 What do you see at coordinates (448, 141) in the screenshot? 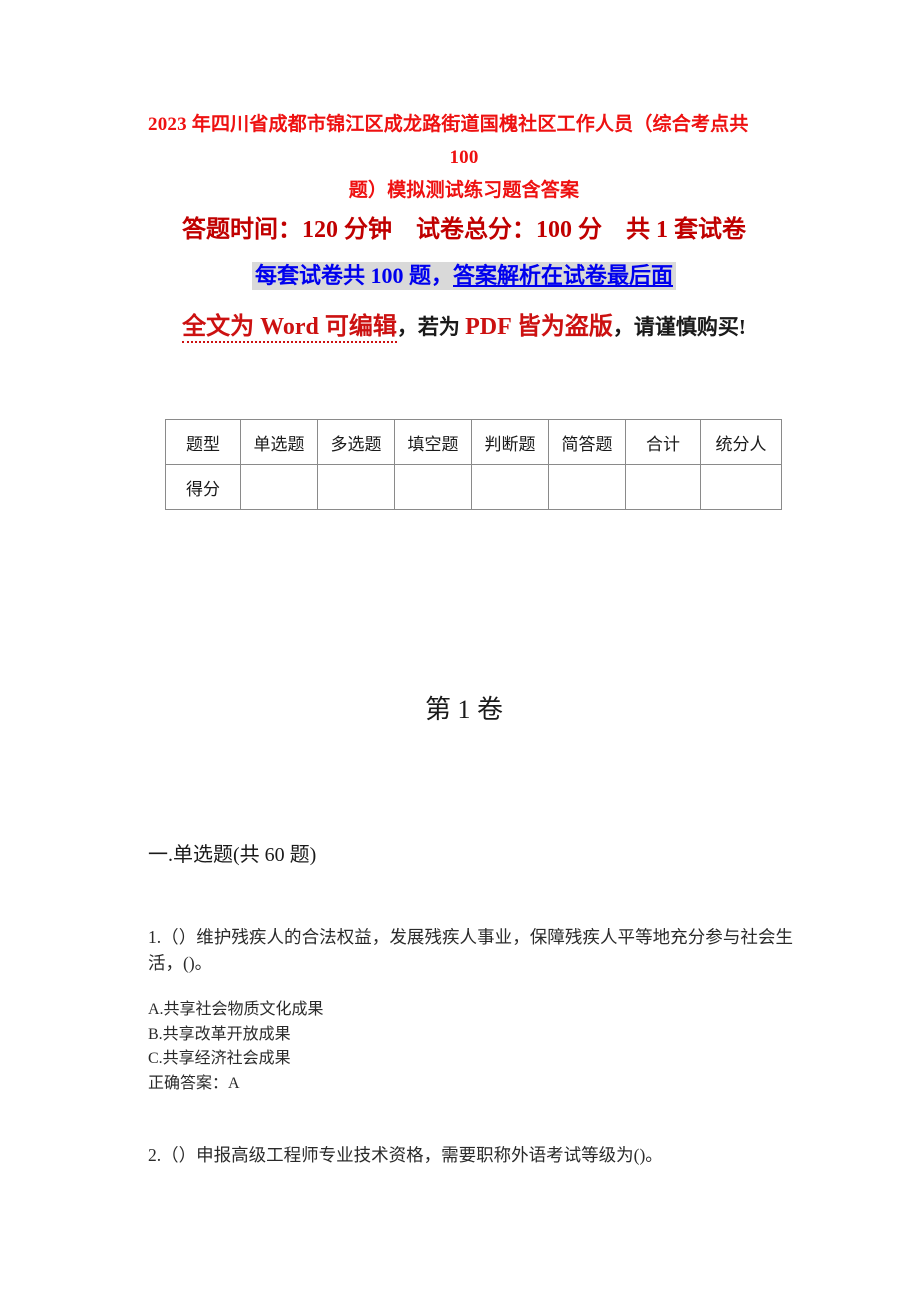
I see `document-title-line-1: 2023 年四川省成都市锦江区成龙路街道国槐社区工作人员（综合考点共 100` at bounding box center [448, 141].